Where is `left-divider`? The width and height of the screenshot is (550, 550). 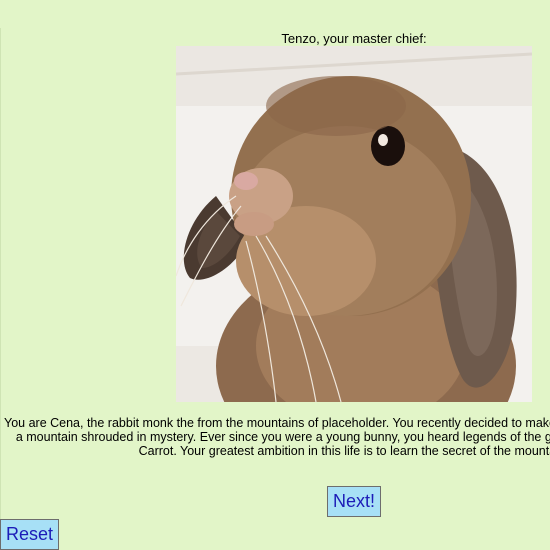 left-divider is located at coordinates (0, 289).